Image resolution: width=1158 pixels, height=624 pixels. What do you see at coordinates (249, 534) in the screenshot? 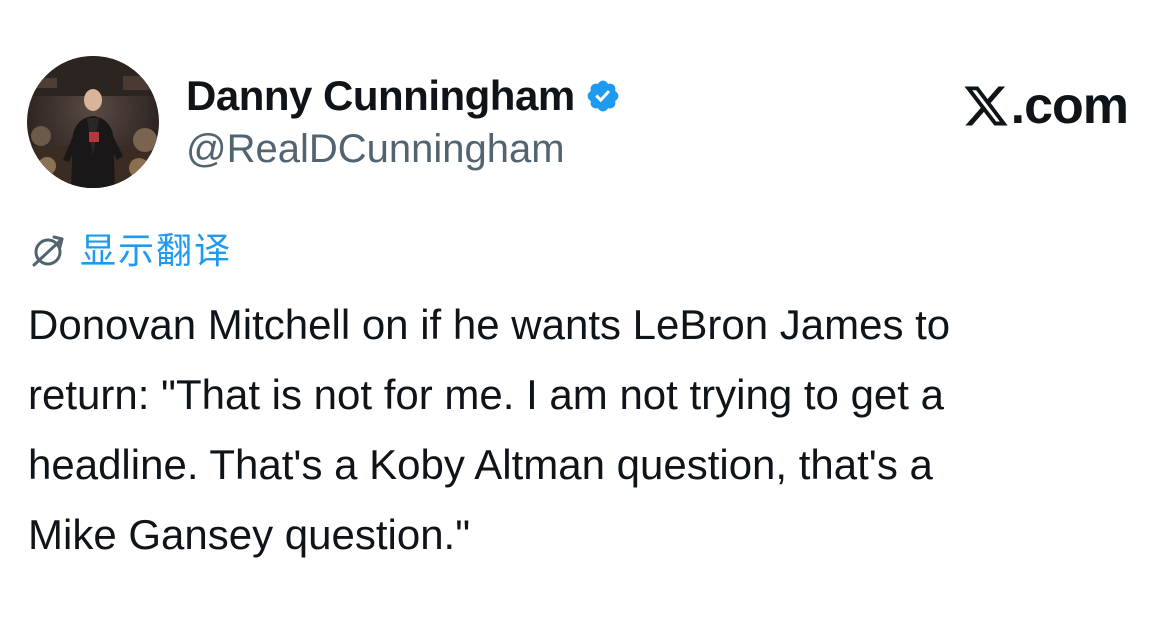
I see `tweet-text-line: Mike Gansey question."` at bounding box center [249, 534].